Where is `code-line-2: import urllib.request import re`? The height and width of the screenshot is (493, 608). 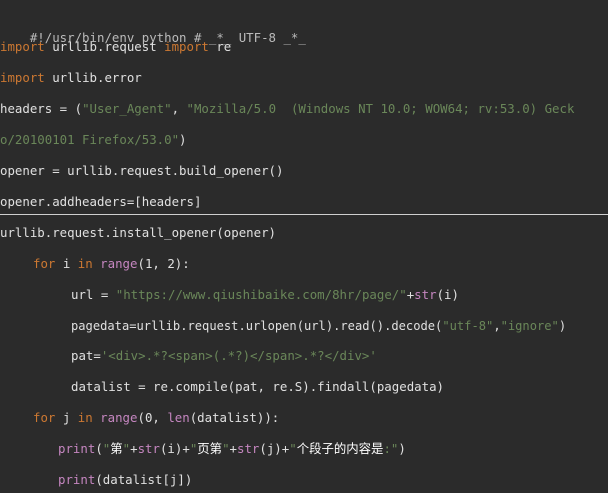
code-line-2: import urllib.request import re is located at coordinates (304, 47).